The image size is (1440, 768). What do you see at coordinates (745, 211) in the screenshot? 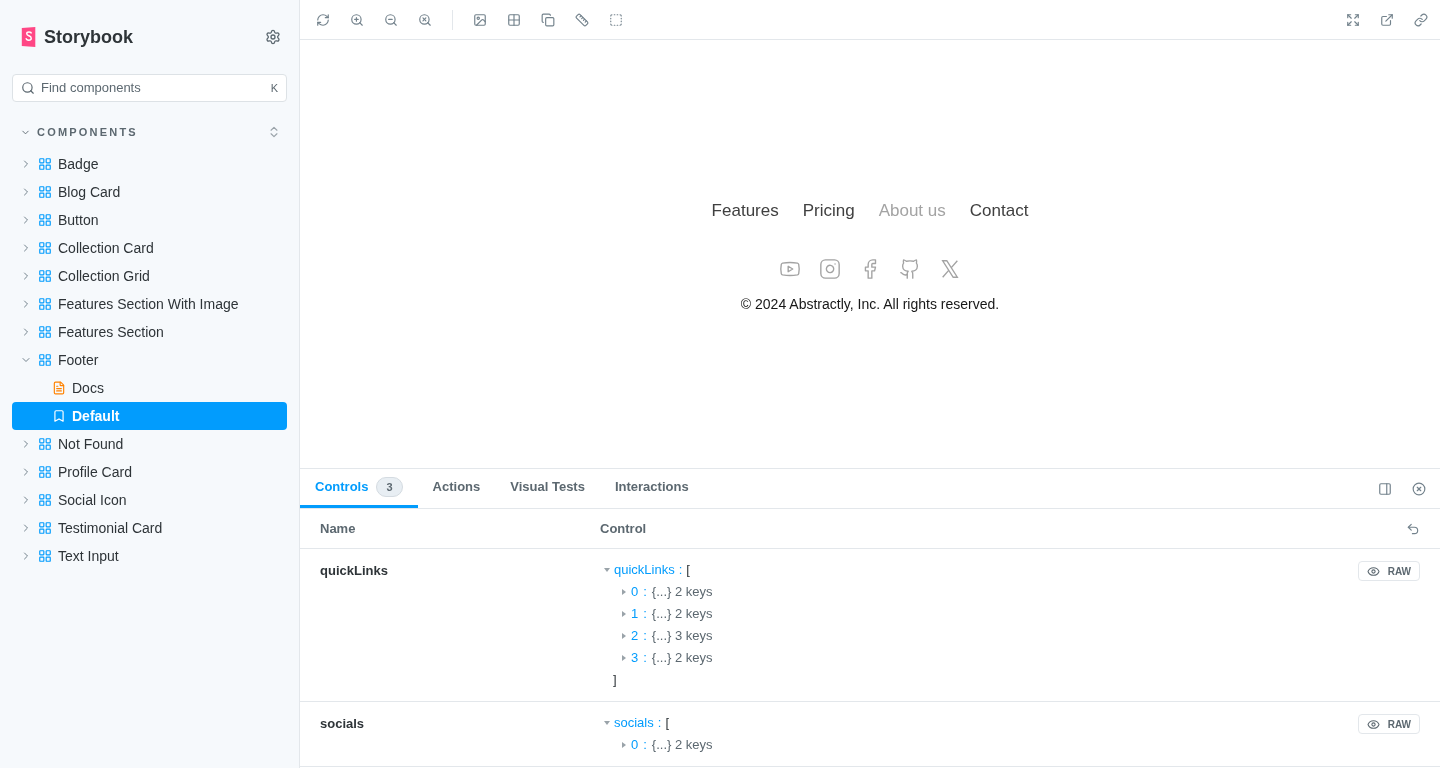
I see `footer-link: Features` at bounding box center [745, 211].